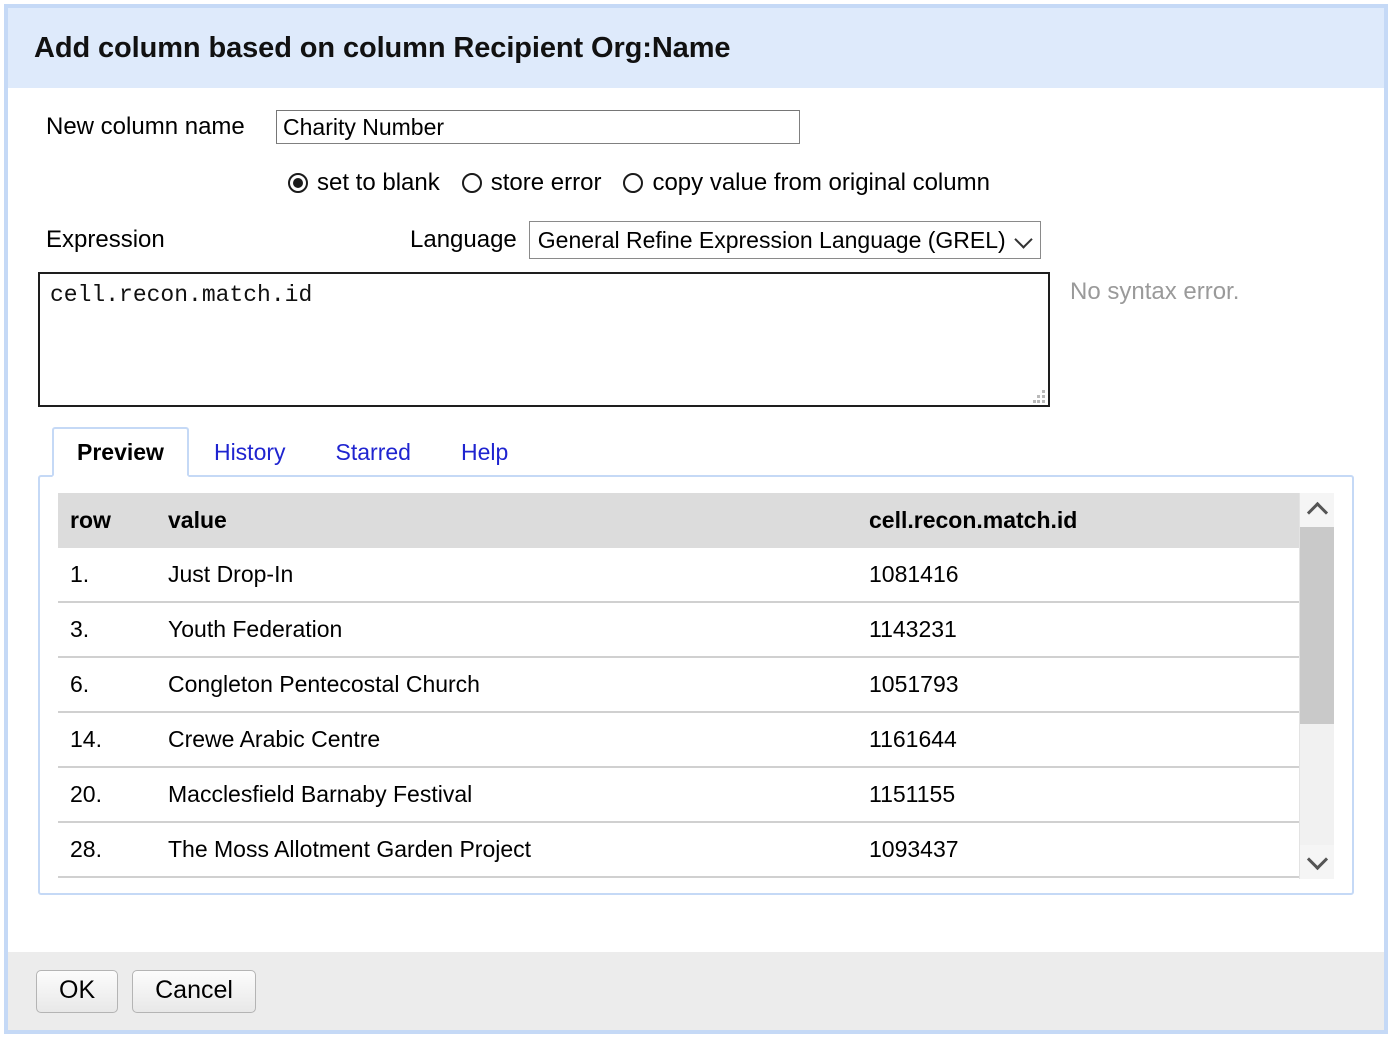 The width and height of the screenshot is (1400, 1042). I want to click on cell-value: Crewe Arabic Centre, so click(506, 740).